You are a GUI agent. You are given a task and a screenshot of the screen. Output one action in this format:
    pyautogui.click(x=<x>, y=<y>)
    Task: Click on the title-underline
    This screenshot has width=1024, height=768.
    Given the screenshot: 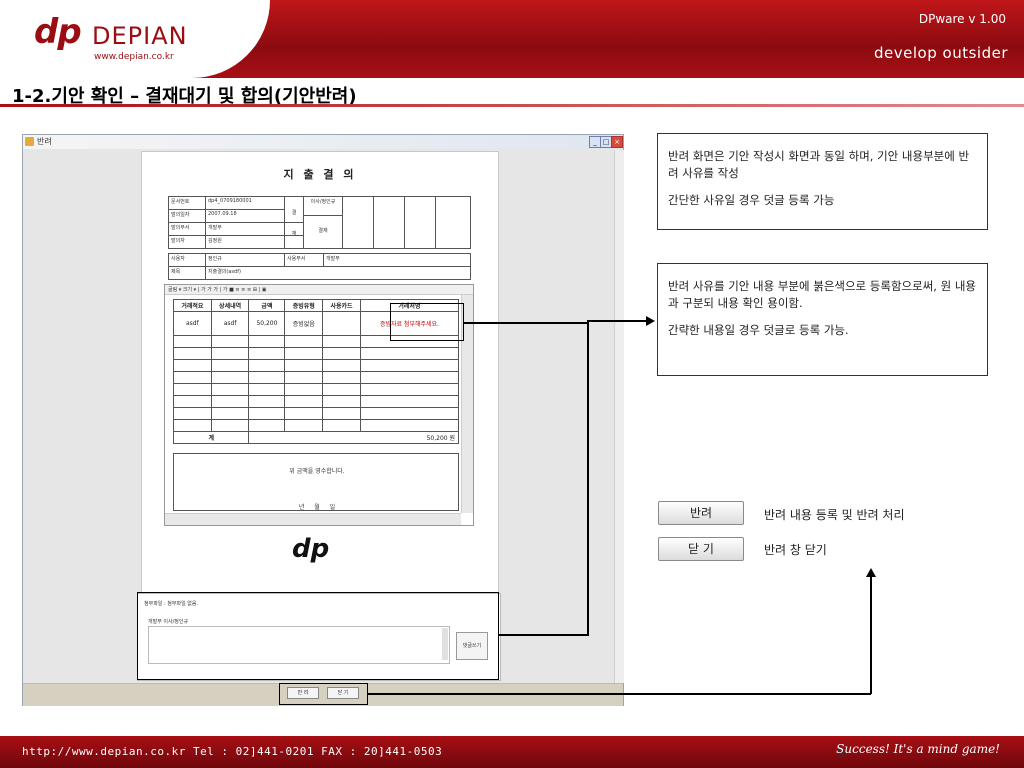 What is the action you would take?
    pyautogui.click(x=512, y=105)
    